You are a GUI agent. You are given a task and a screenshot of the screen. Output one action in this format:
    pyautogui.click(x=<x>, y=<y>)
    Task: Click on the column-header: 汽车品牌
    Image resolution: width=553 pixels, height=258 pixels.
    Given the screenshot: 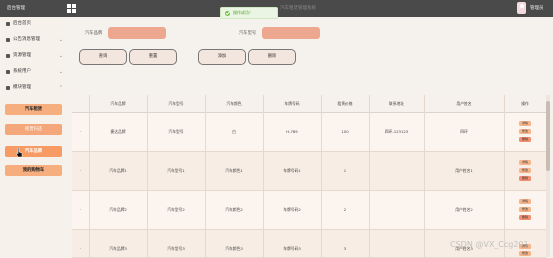 What is the action you would take?
    pyautogui.click(x=118, y=103)
    